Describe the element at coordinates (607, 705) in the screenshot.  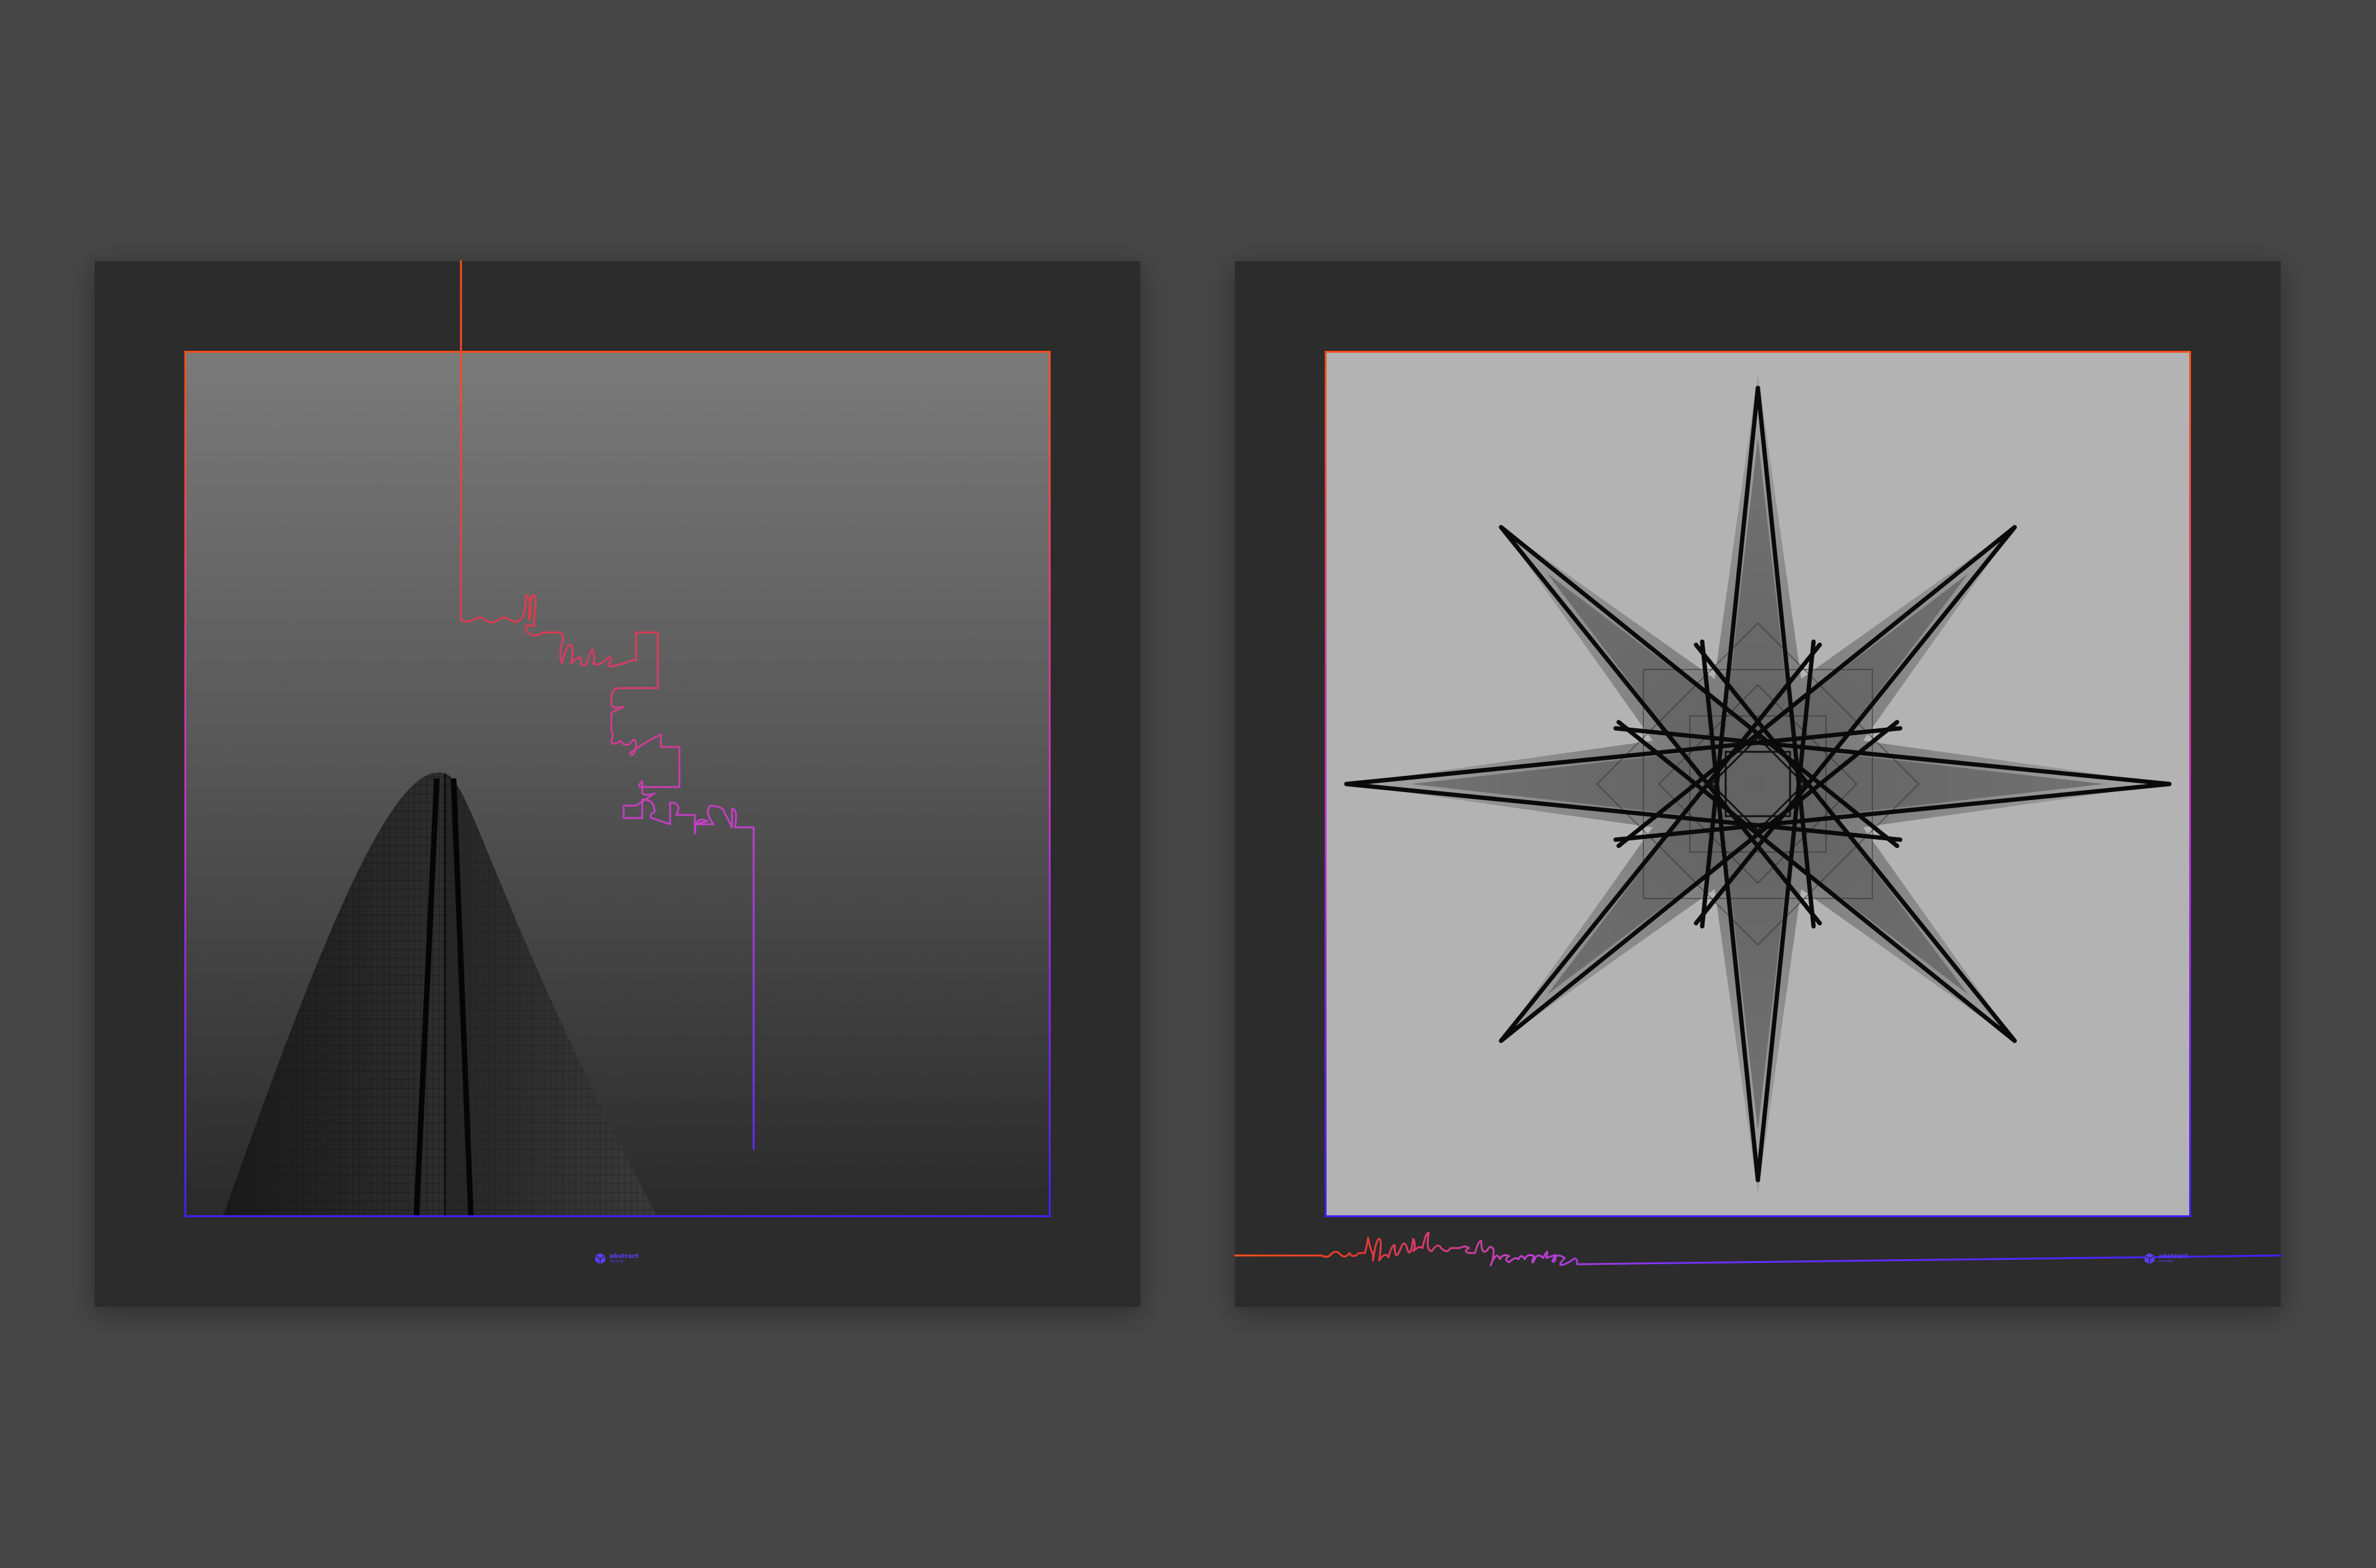
I see `front-script-line` at that location.